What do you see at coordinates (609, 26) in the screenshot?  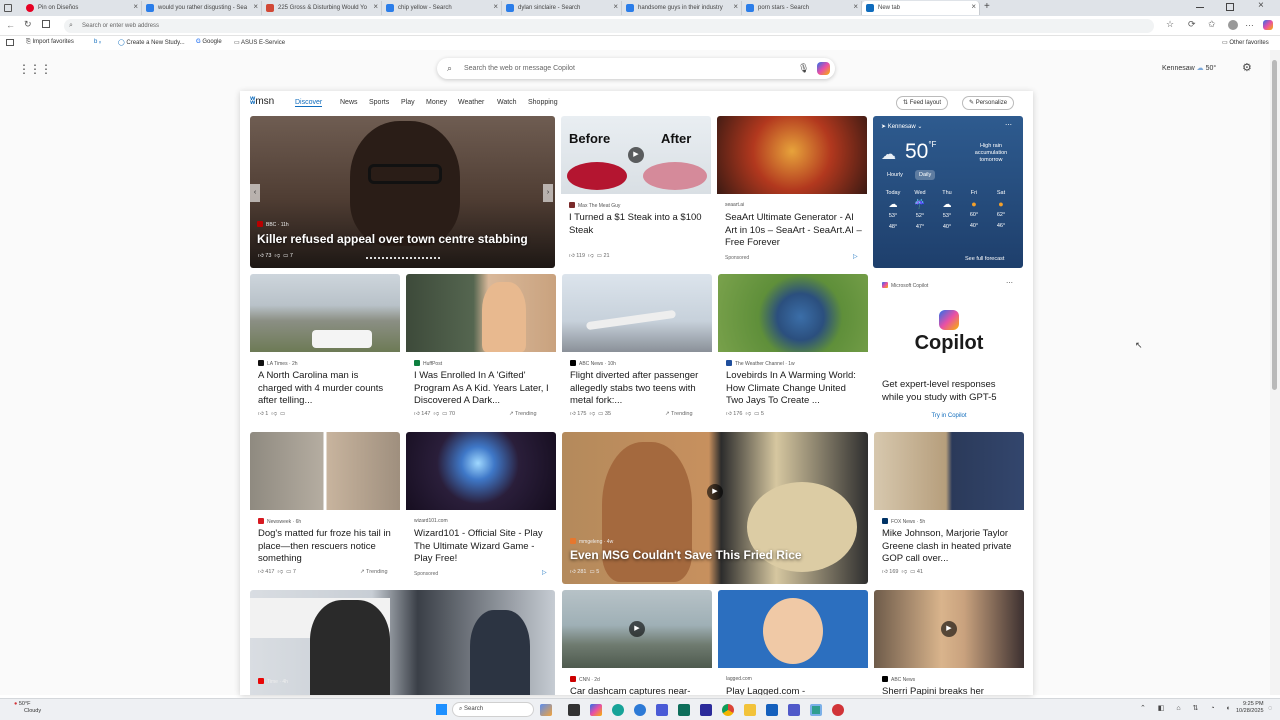 I see `address-bar: ⌕ Search or enter web address` at bounding box center [609, 26].